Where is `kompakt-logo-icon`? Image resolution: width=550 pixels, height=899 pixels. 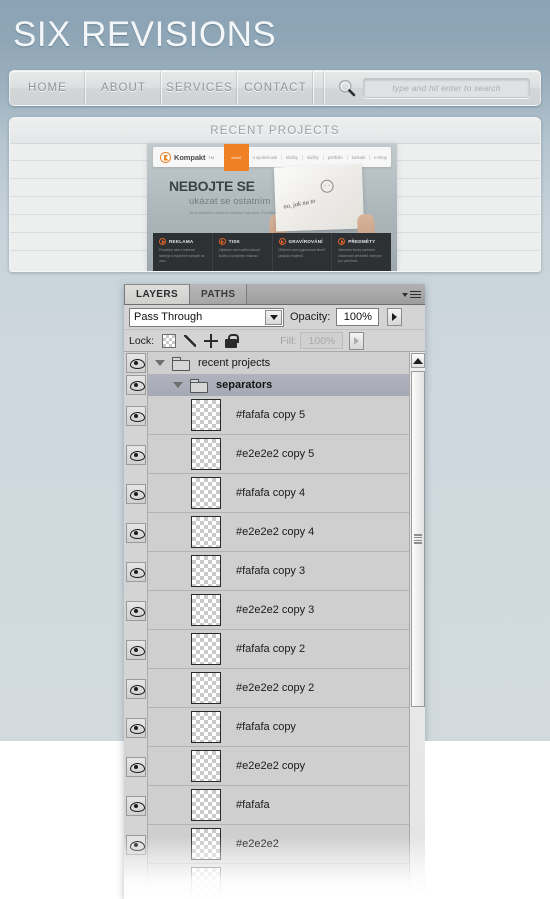 kompakt-logo-icon is located at coordinates (165, 157).